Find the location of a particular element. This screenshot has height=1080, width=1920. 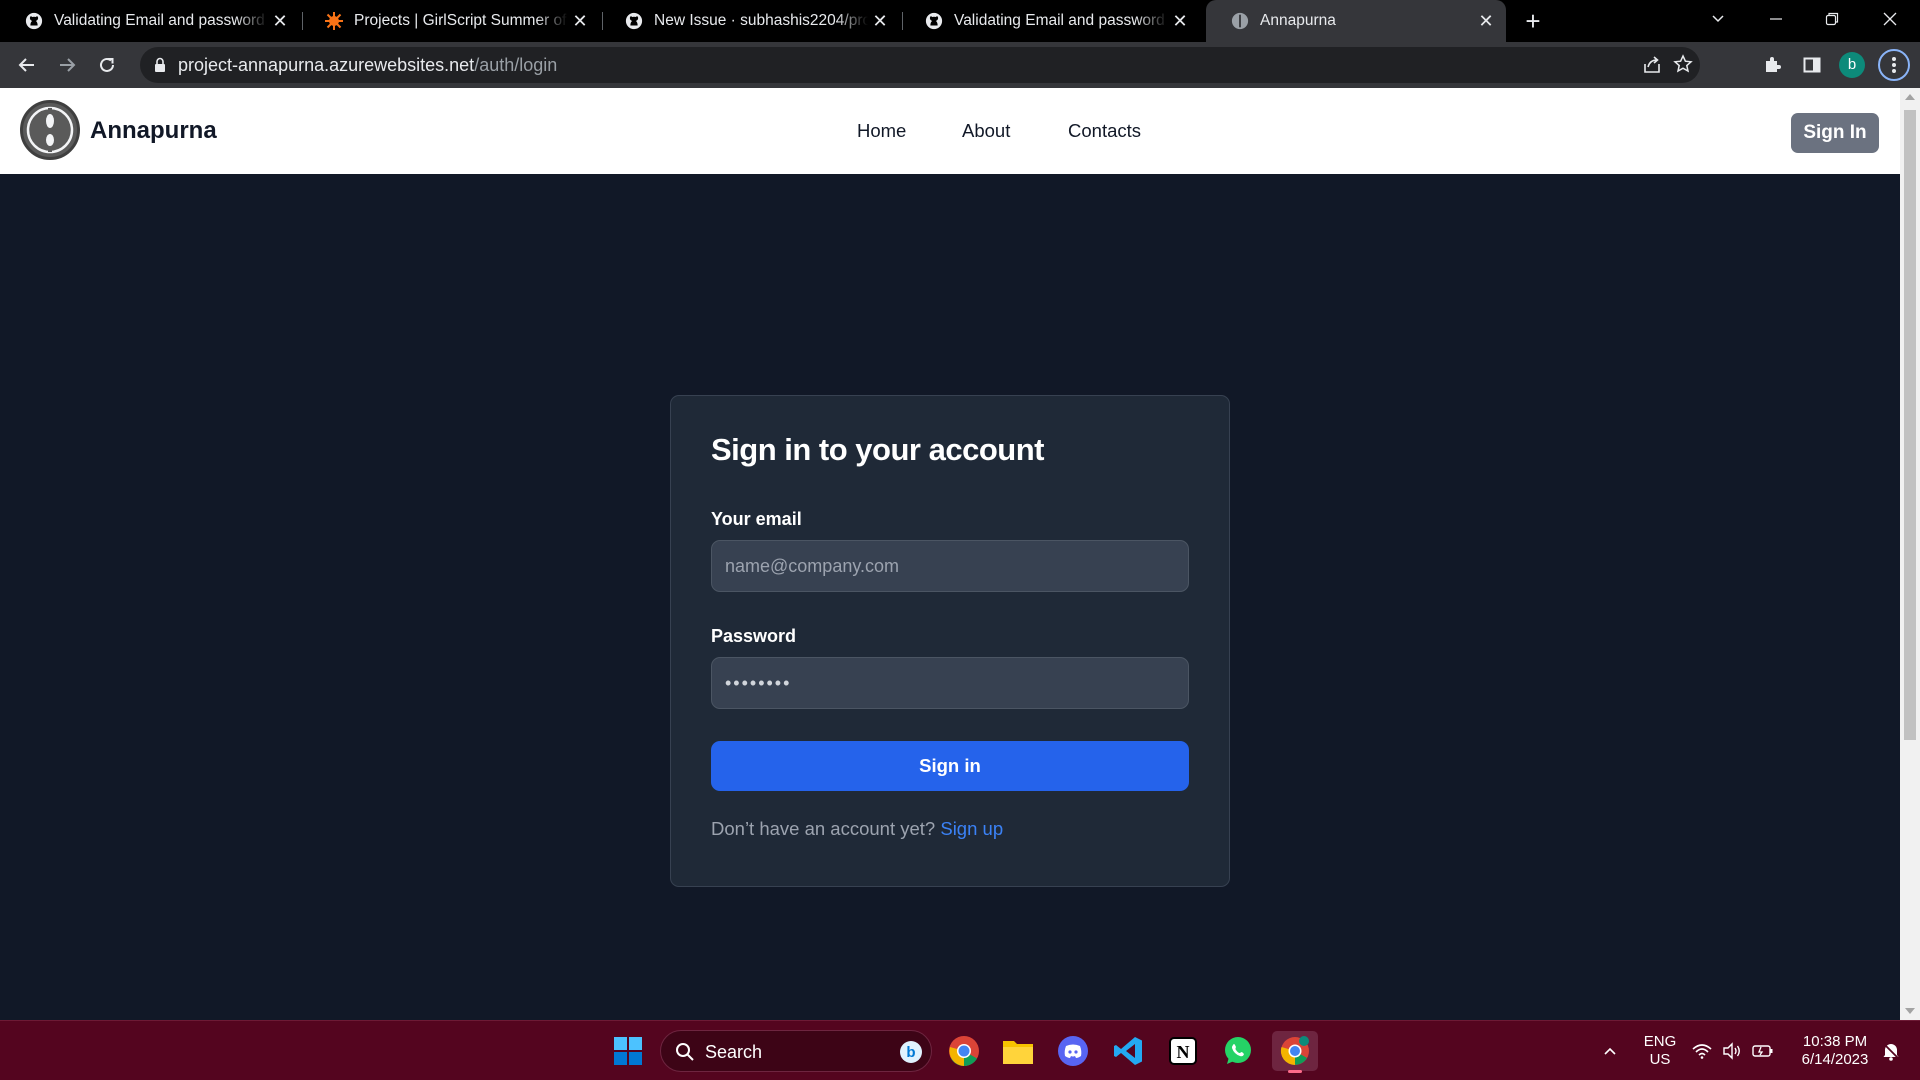

annapurna-logo-icon is located at coordinates (50, 130).